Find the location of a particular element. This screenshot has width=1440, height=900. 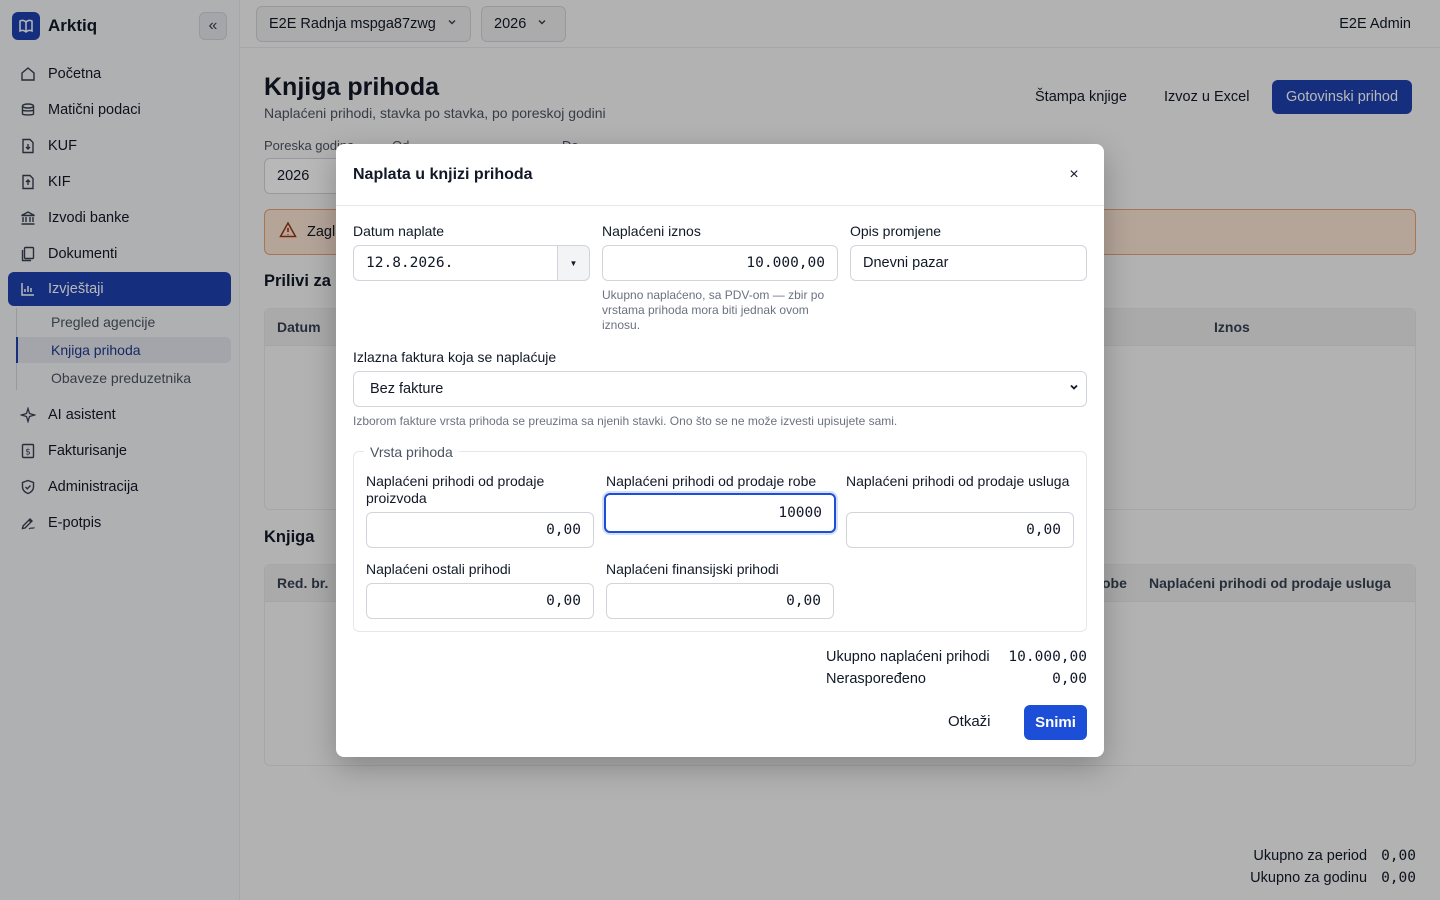

invoice-select-value: Bez fakture is located at coordinates (407, 389).